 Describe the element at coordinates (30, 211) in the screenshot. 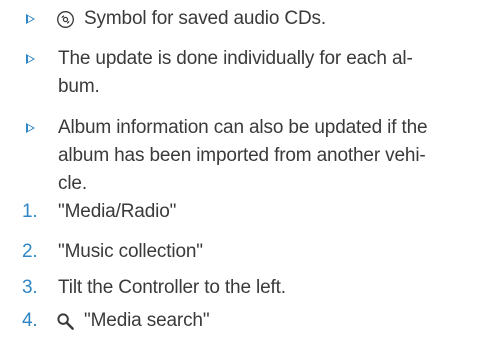

I see `step-number: 1.` at that location.